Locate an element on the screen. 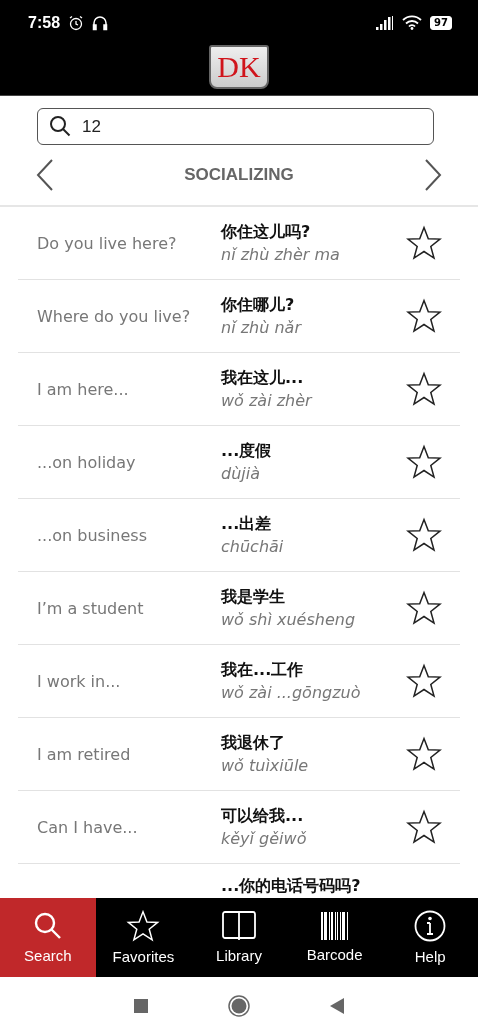  pinyin-text: wǒ shì xuésheng is located at coordinates (289, 619).